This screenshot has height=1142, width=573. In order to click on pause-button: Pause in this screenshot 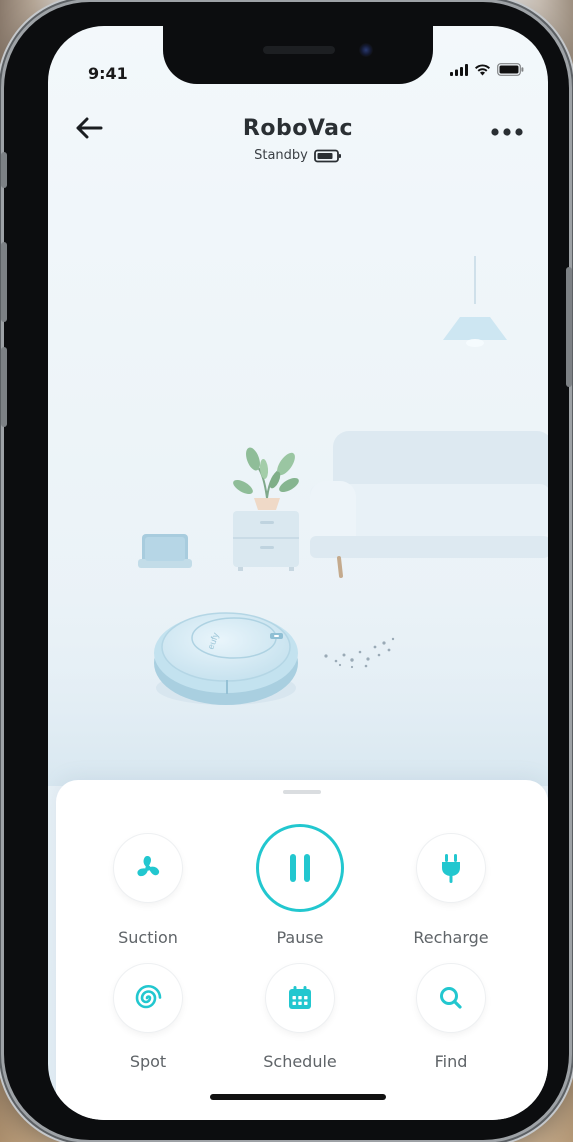, I will do `click(300, 885)`.